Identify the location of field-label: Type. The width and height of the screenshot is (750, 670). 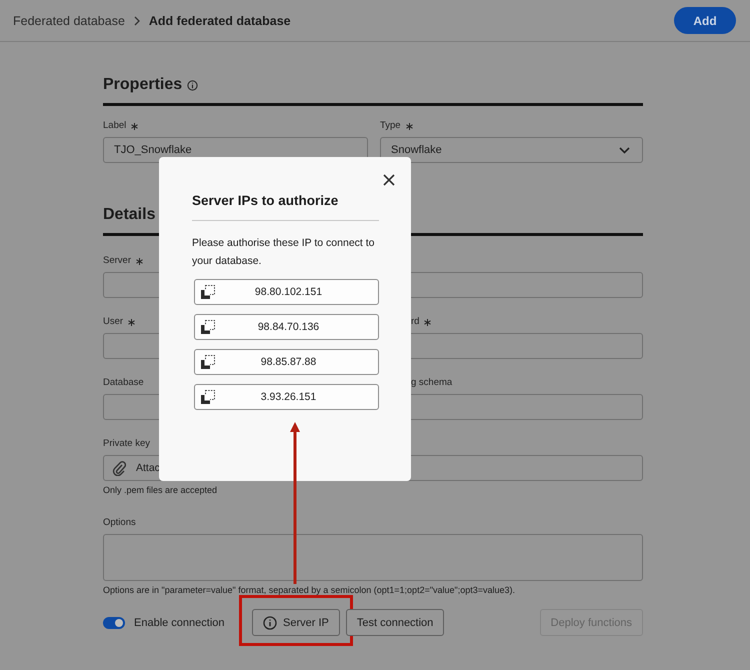
(390, 126).